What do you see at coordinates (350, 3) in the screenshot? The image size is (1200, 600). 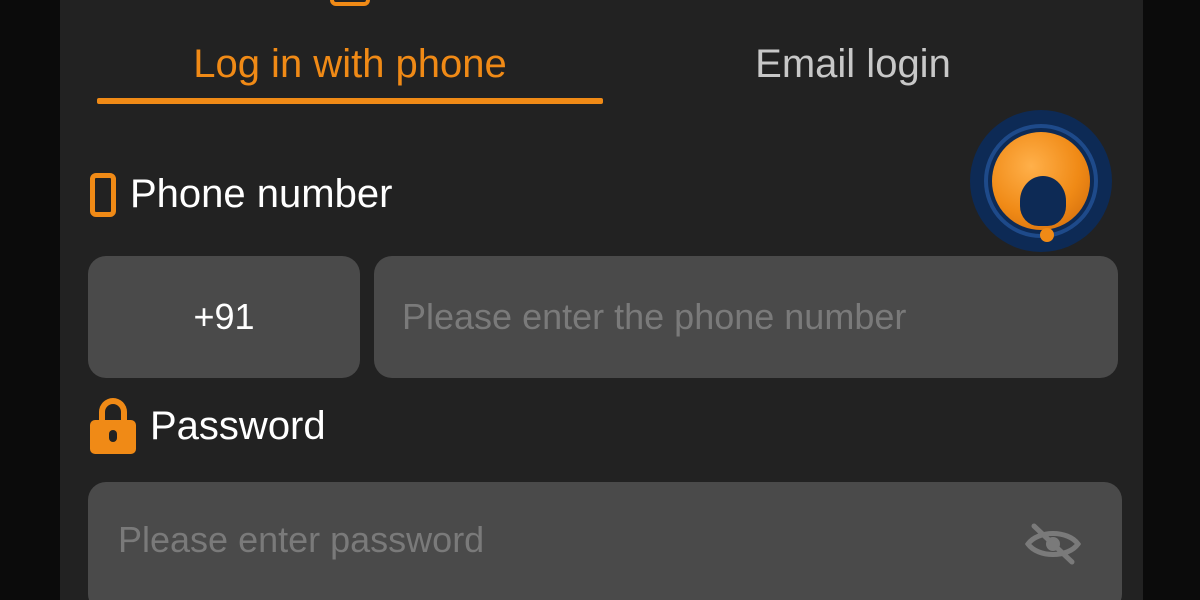 I see `login-tab-icon` at bounding box center [350, 3].